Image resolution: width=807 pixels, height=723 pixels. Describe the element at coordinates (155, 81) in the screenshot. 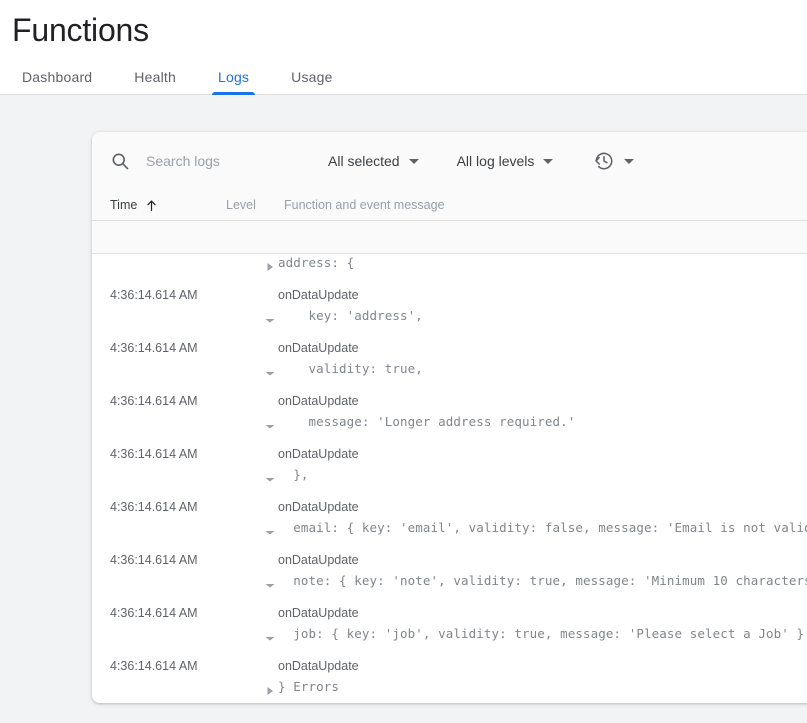

I see `tab-health: Health` at that location.